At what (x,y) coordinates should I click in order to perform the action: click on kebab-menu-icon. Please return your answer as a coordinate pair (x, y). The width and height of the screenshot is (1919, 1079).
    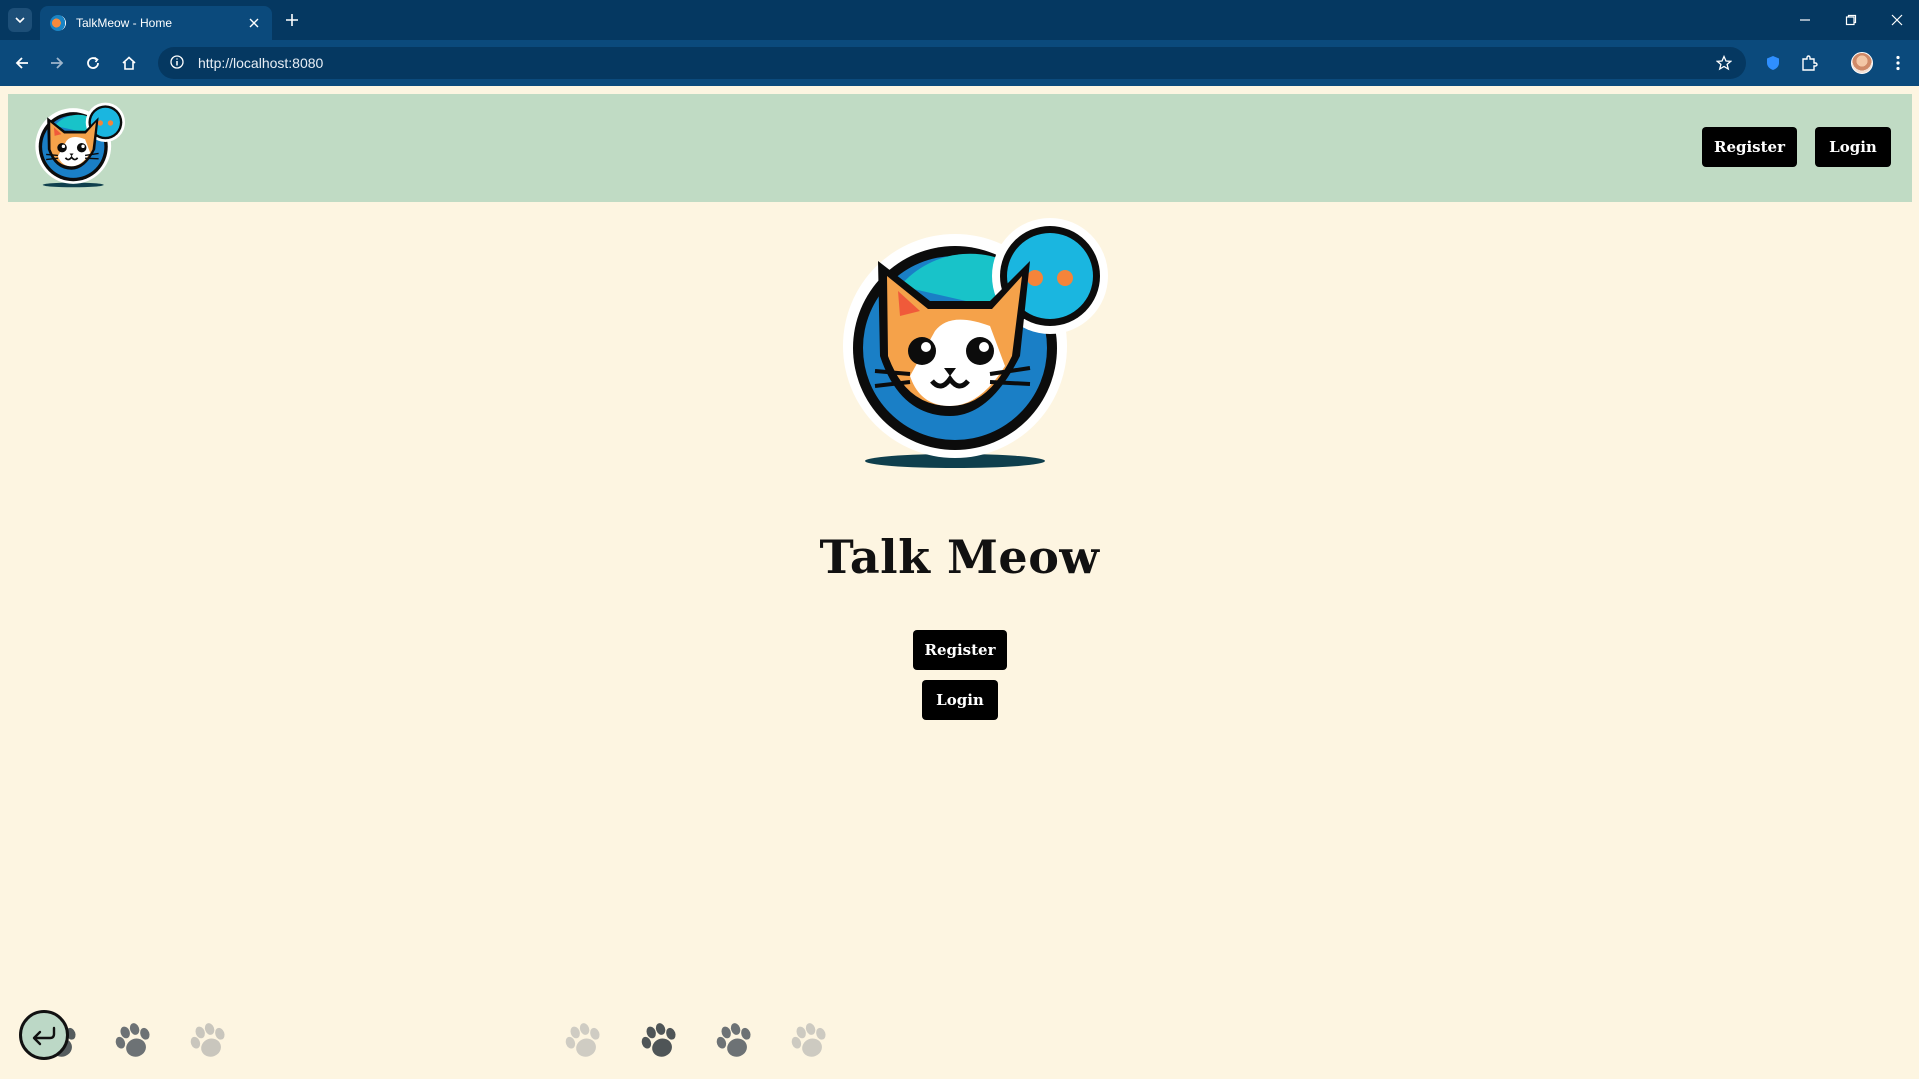
    Looking at the image, I should click on (1898, 63).